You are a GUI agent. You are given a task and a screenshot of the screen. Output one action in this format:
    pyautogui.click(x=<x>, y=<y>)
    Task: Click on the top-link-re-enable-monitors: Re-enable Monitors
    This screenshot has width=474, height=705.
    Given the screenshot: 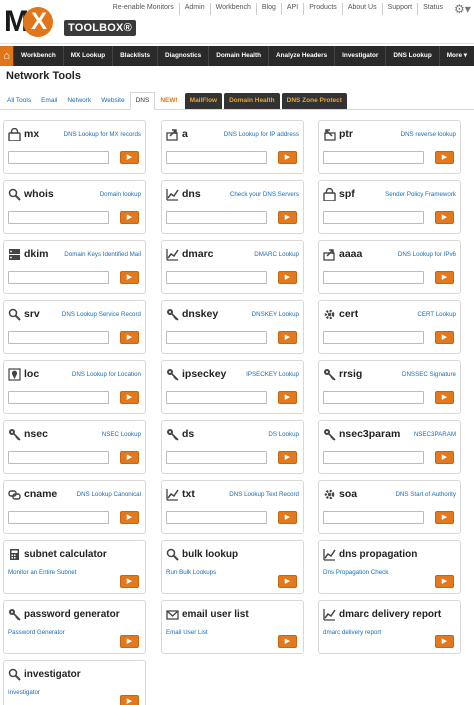 What is the action you would take?
    pyautogui.click(x=143, y=9)
    